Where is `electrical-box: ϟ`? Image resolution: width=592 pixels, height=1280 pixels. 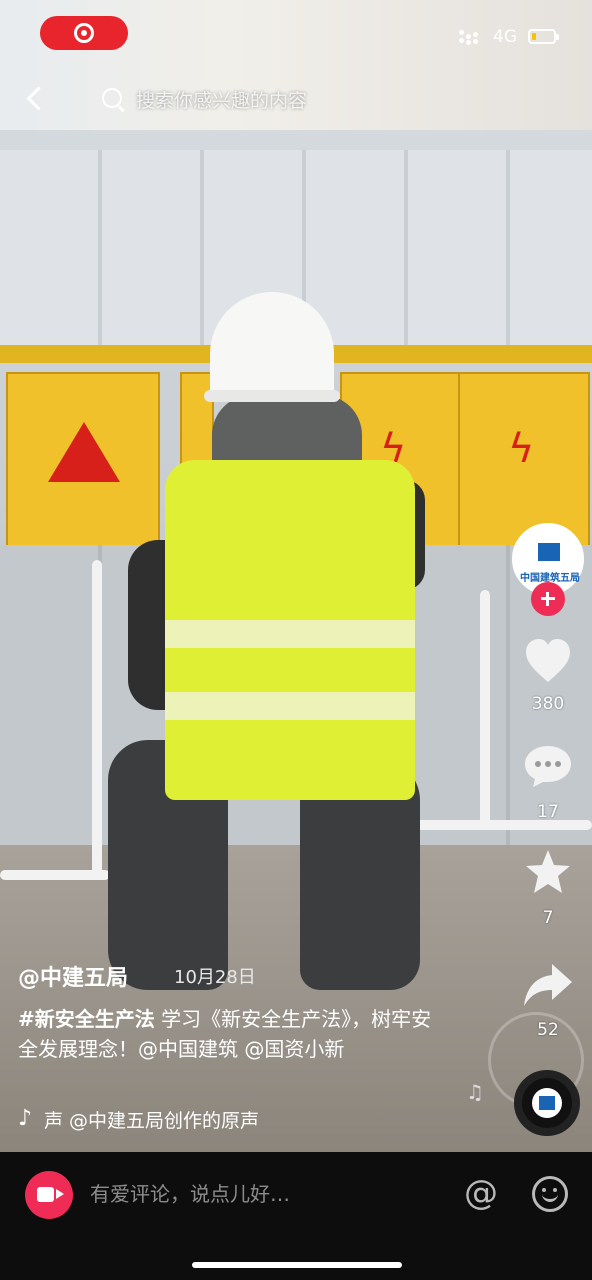
electrical-box: ϟ is located at coordinates (524, 460).